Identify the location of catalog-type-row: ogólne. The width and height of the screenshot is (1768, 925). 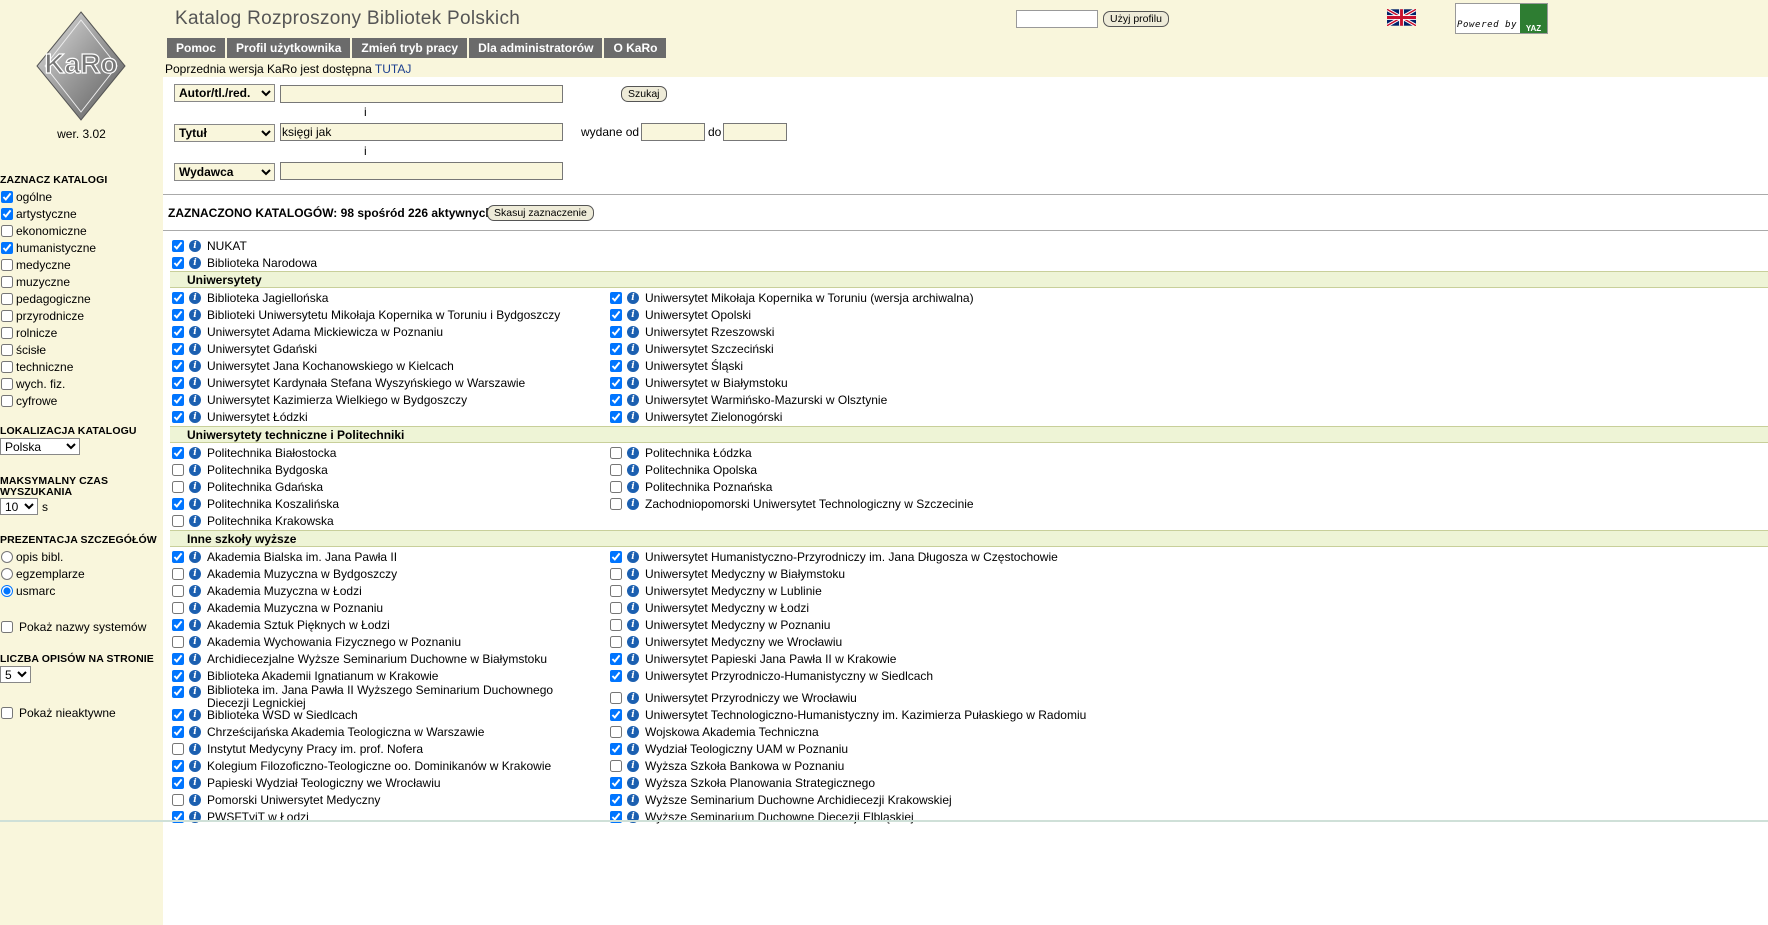
(26, 196).